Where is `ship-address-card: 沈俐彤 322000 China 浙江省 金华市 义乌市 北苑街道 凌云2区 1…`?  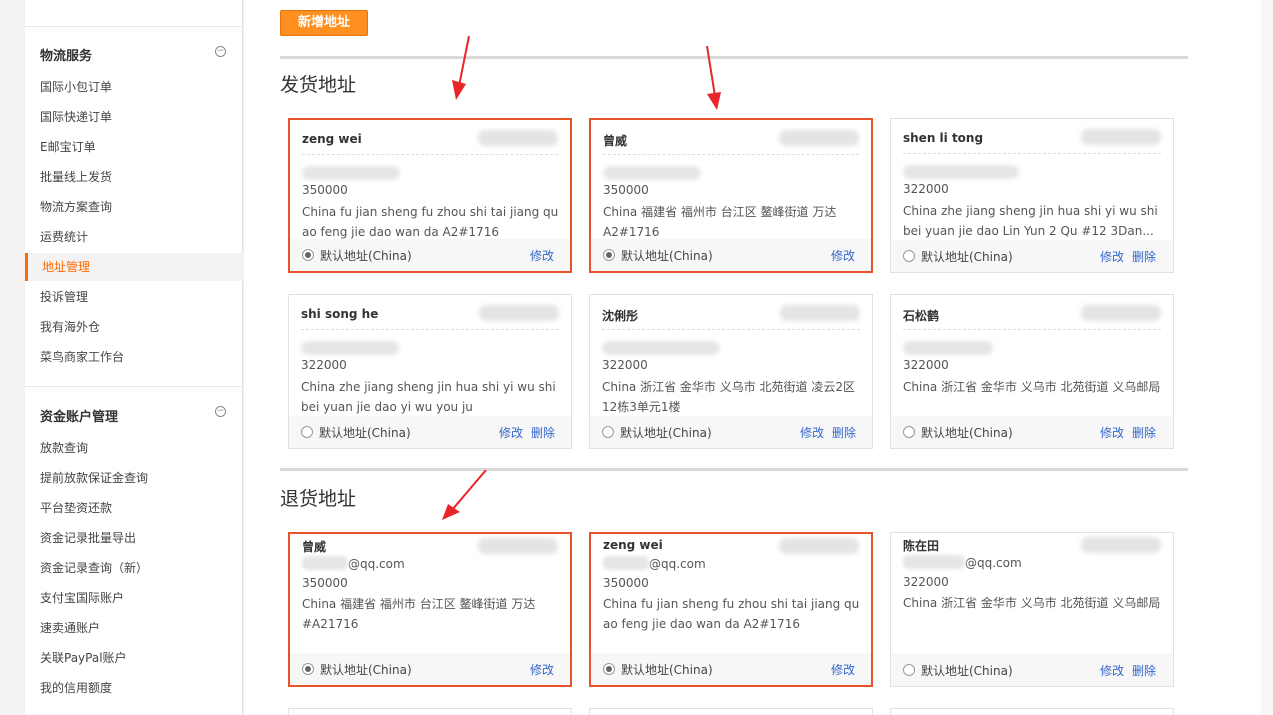
ship-address-card: 沈俐彤 322000 China 浙江省 金华市 义乌市 北苑街道 凌云2区 1… is located at coordinates (731, 371).